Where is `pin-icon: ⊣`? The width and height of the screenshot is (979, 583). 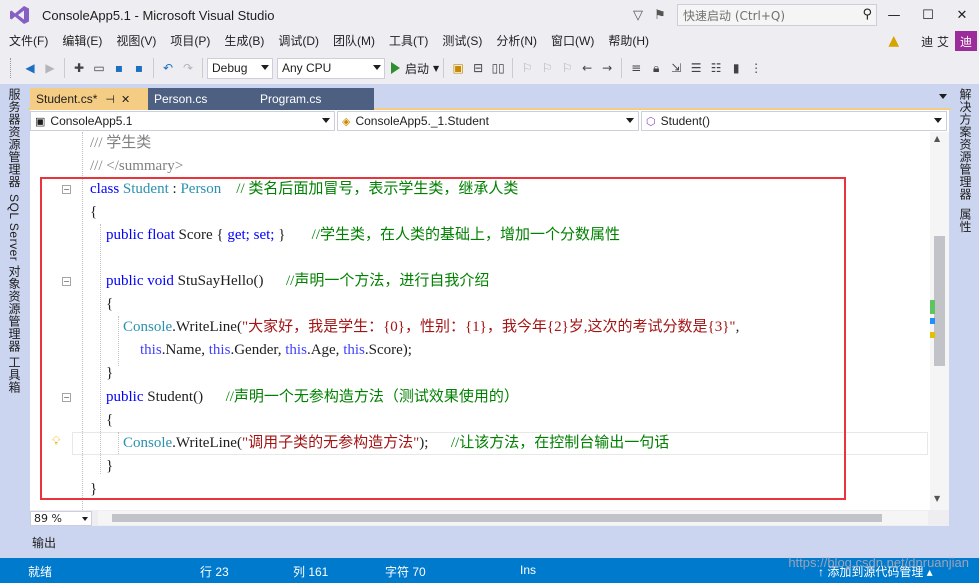
pin-icon: ⊣ is located at coordinates (110, 99).